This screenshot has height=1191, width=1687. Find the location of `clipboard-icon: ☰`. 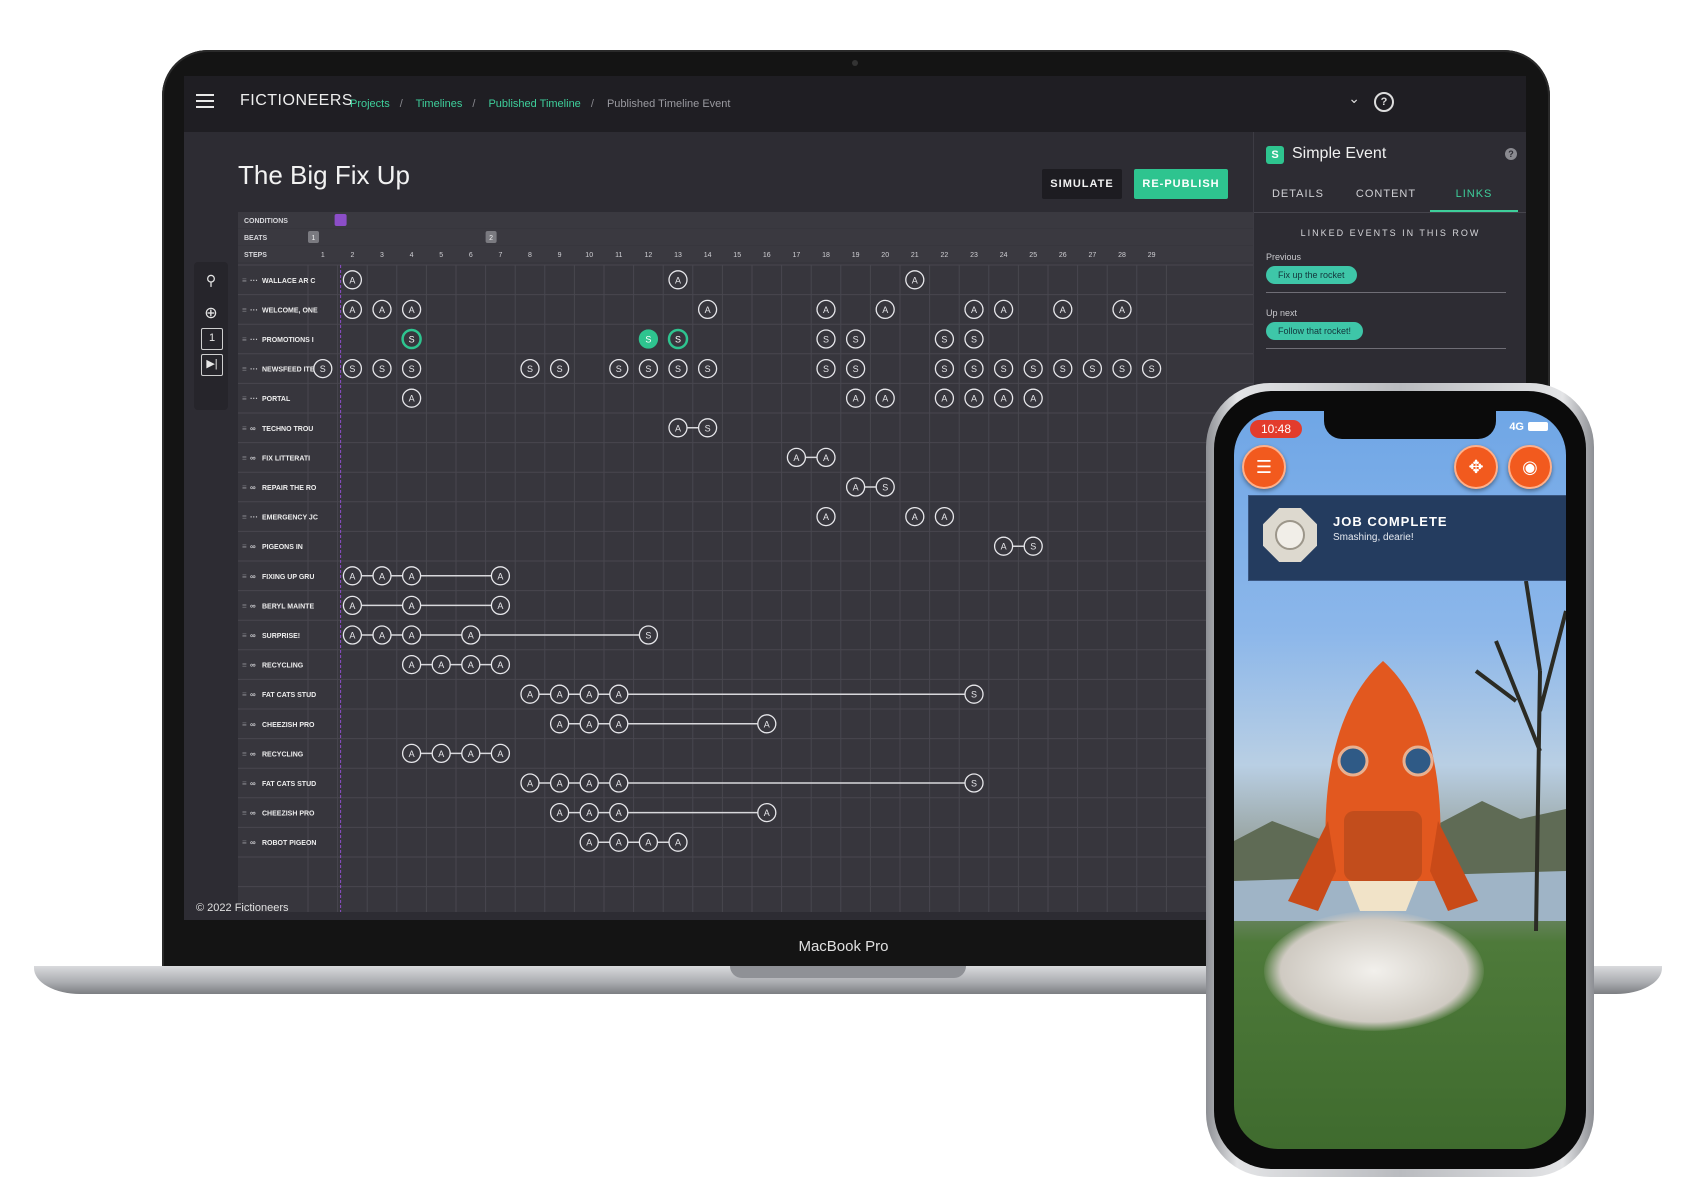

clipboard-icon: ☰ is located at coordinates (1264, 467).